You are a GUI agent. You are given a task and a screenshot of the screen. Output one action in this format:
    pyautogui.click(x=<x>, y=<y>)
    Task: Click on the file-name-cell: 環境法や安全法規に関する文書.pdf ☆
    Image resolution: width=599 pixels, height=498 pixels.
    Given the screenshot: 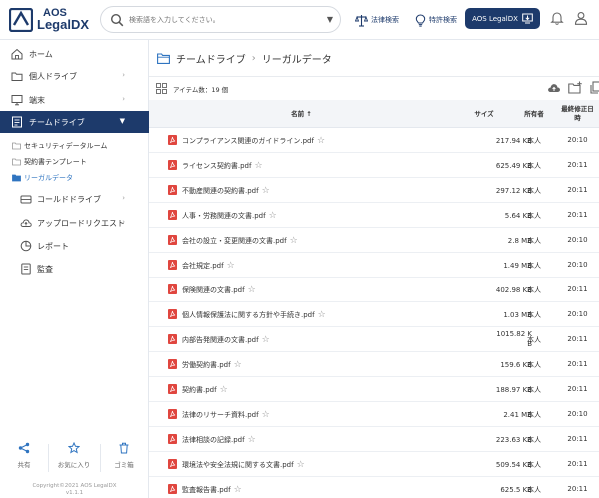 What is the action you would take?
    pyautogui.click(x=243, y=465)
    